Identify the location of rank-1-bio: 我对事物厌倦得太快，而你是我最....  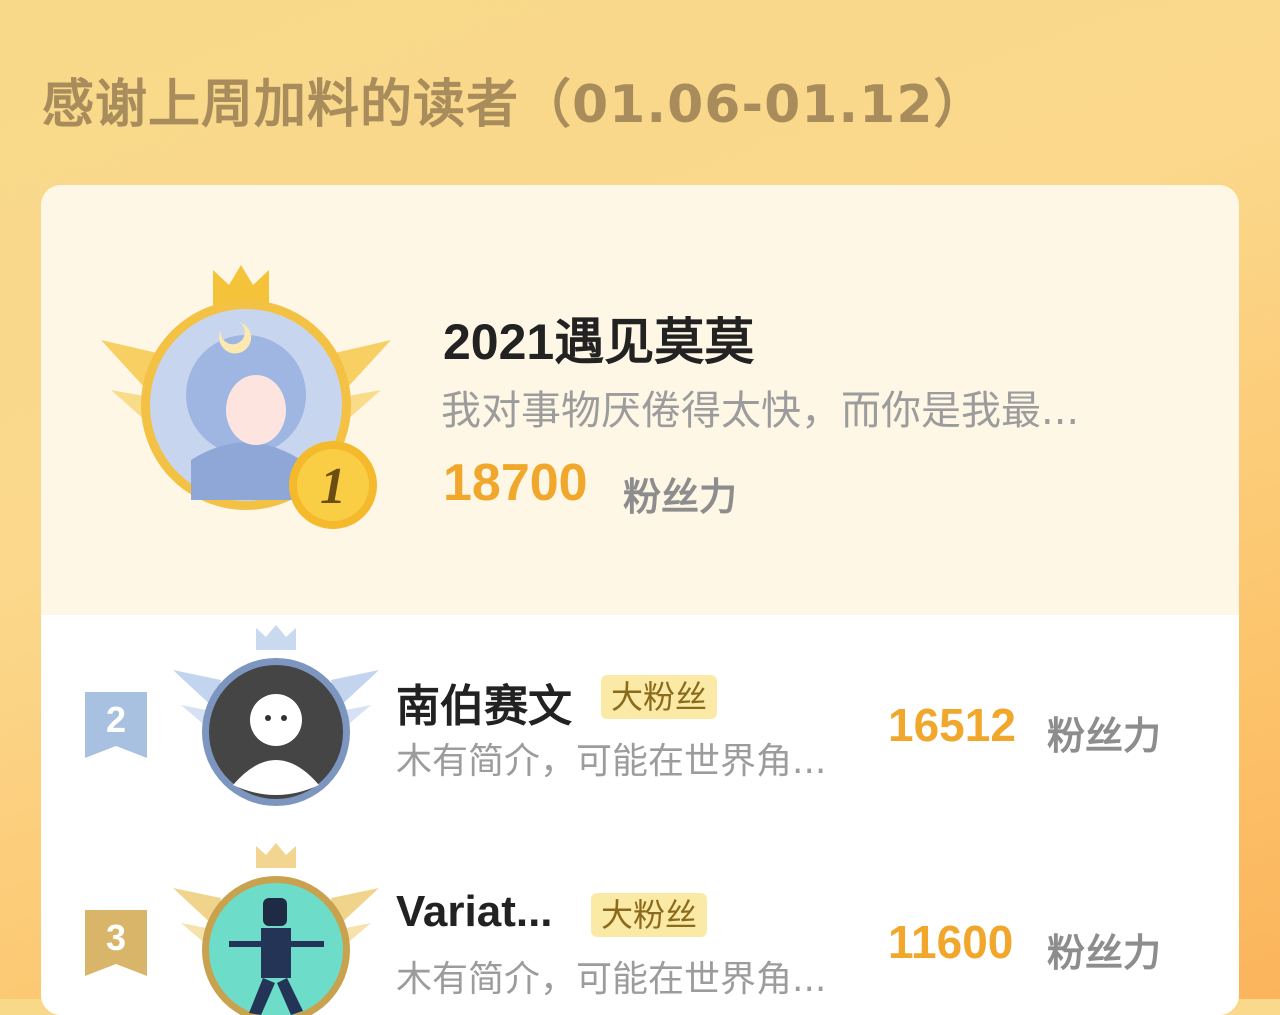
(760, 411).